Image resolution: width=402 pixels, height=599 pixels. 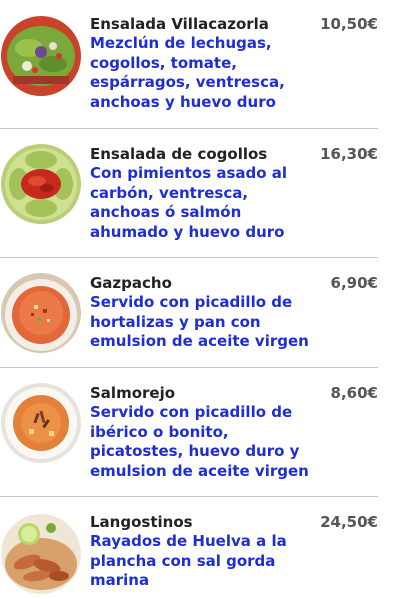 What do you see at coordinates (354, 283) in the screenshot?
I see `dish-price: 6,90€` at bounding box center [354, 283].